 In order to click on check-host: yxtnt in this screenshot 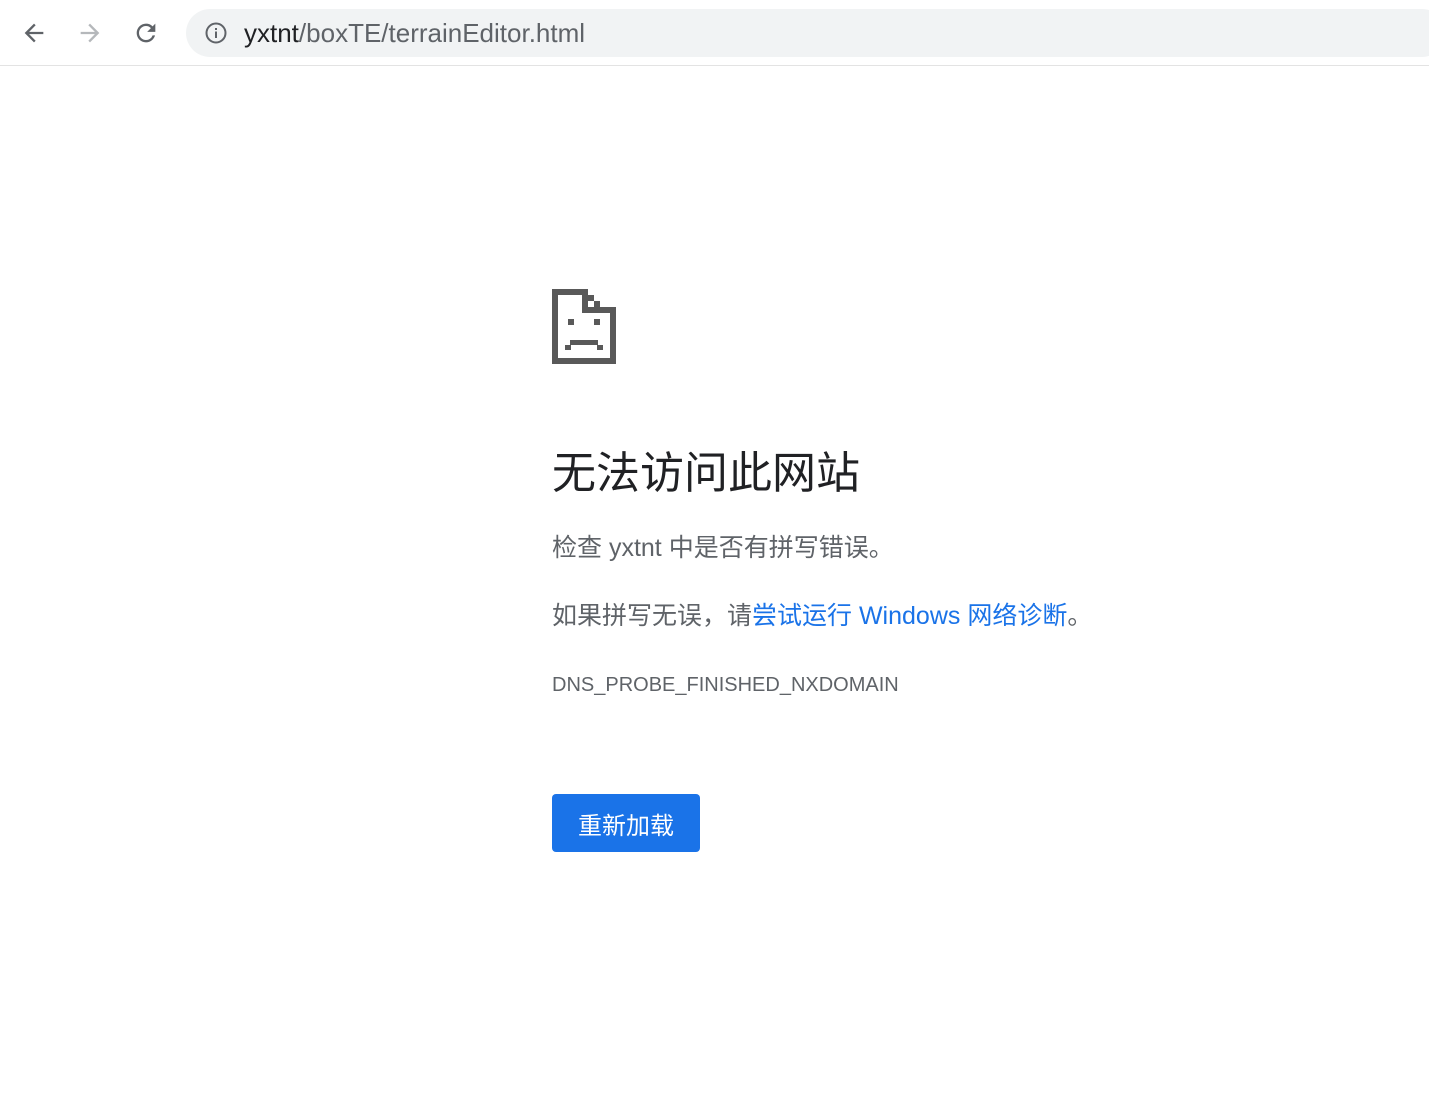, I will do `click(635, 548)`.